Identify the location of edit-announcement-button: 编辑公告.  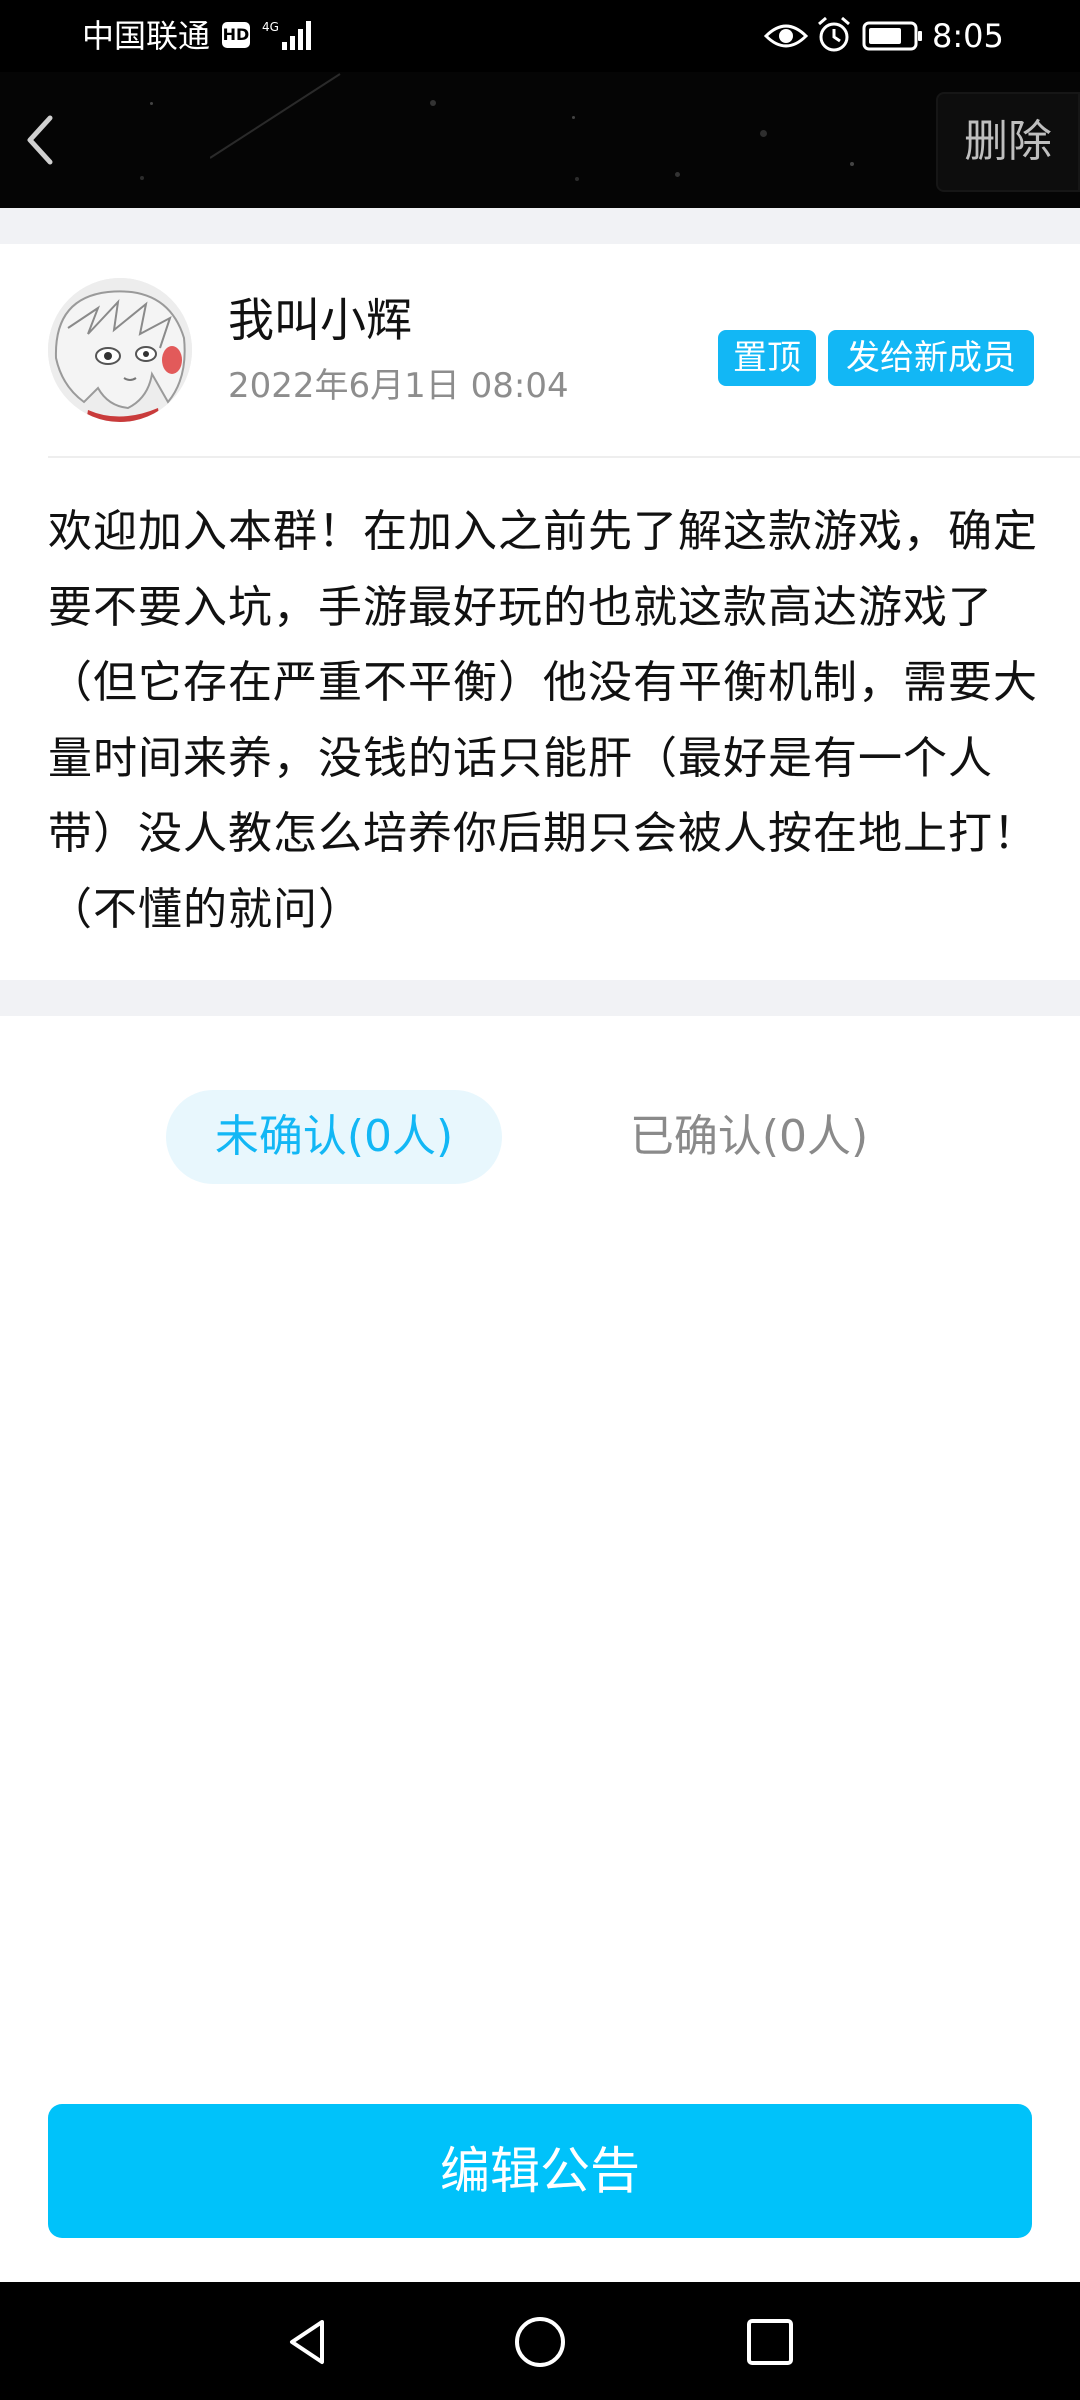
(540, 2171).